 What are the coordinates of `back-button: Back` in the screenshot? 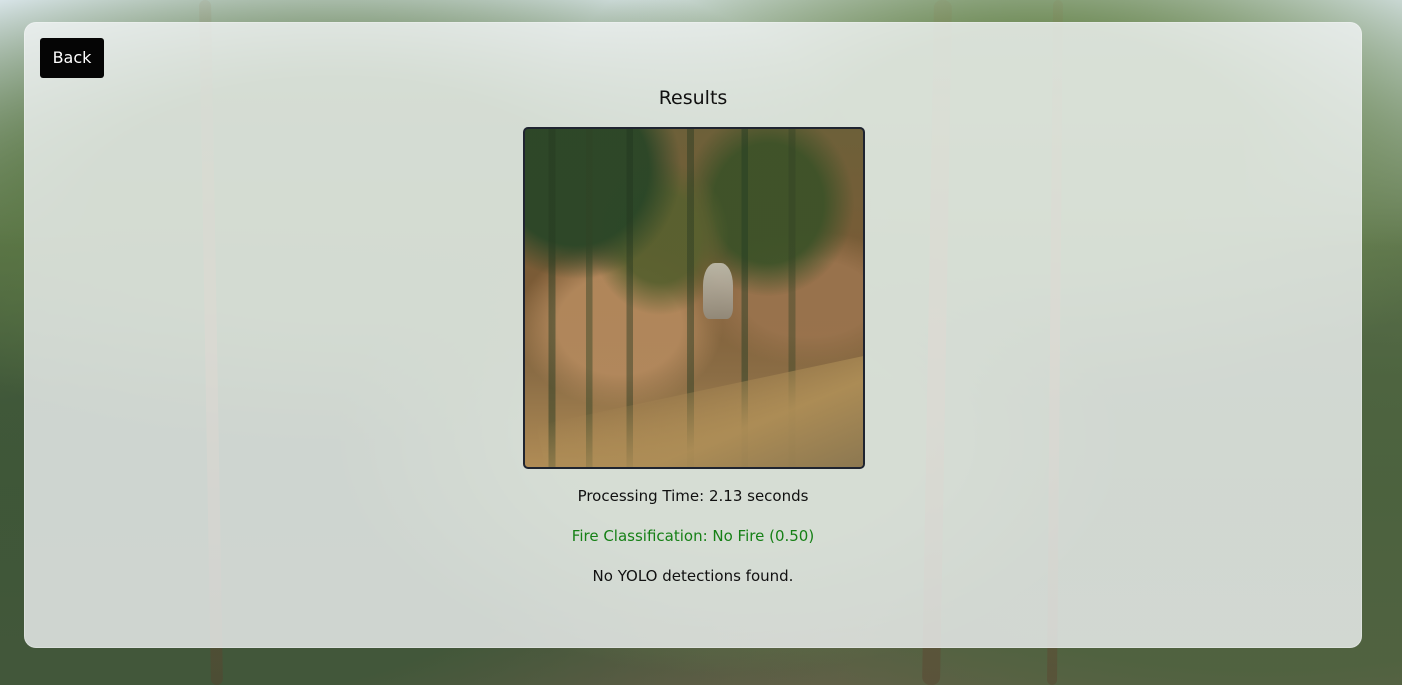 It's located at (72, 58).